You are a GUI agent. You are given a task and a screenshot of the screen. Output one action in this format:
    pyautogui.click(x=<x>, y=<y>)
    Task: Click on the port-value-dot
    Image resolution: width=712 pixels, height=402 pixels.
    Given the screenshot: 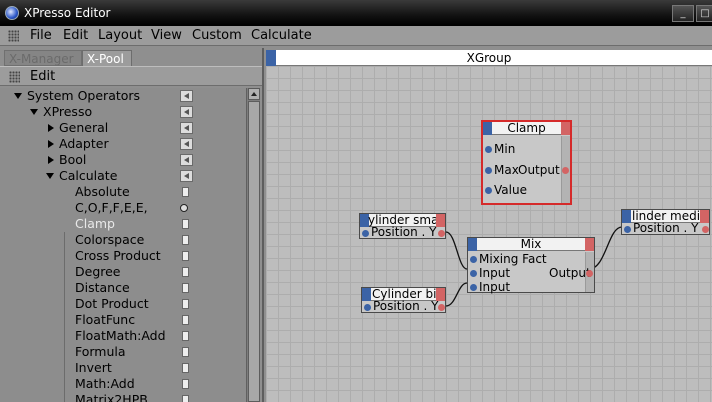 What is the action you would take?
    pyautogui.click(x=488, y=190)
    